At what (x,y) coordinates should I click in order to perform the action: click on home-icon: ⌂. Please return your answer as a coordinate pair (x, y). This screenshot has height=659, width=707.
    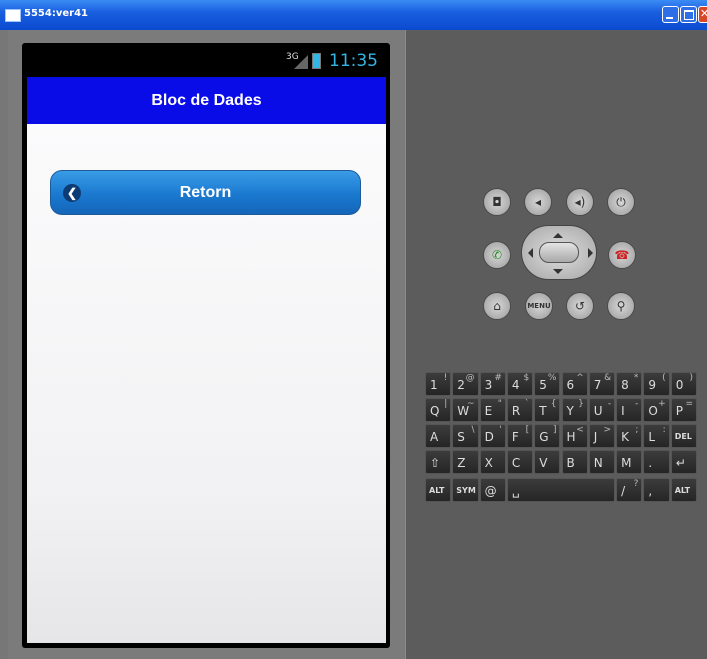
    Looking at the image, I should click on (497, 306).